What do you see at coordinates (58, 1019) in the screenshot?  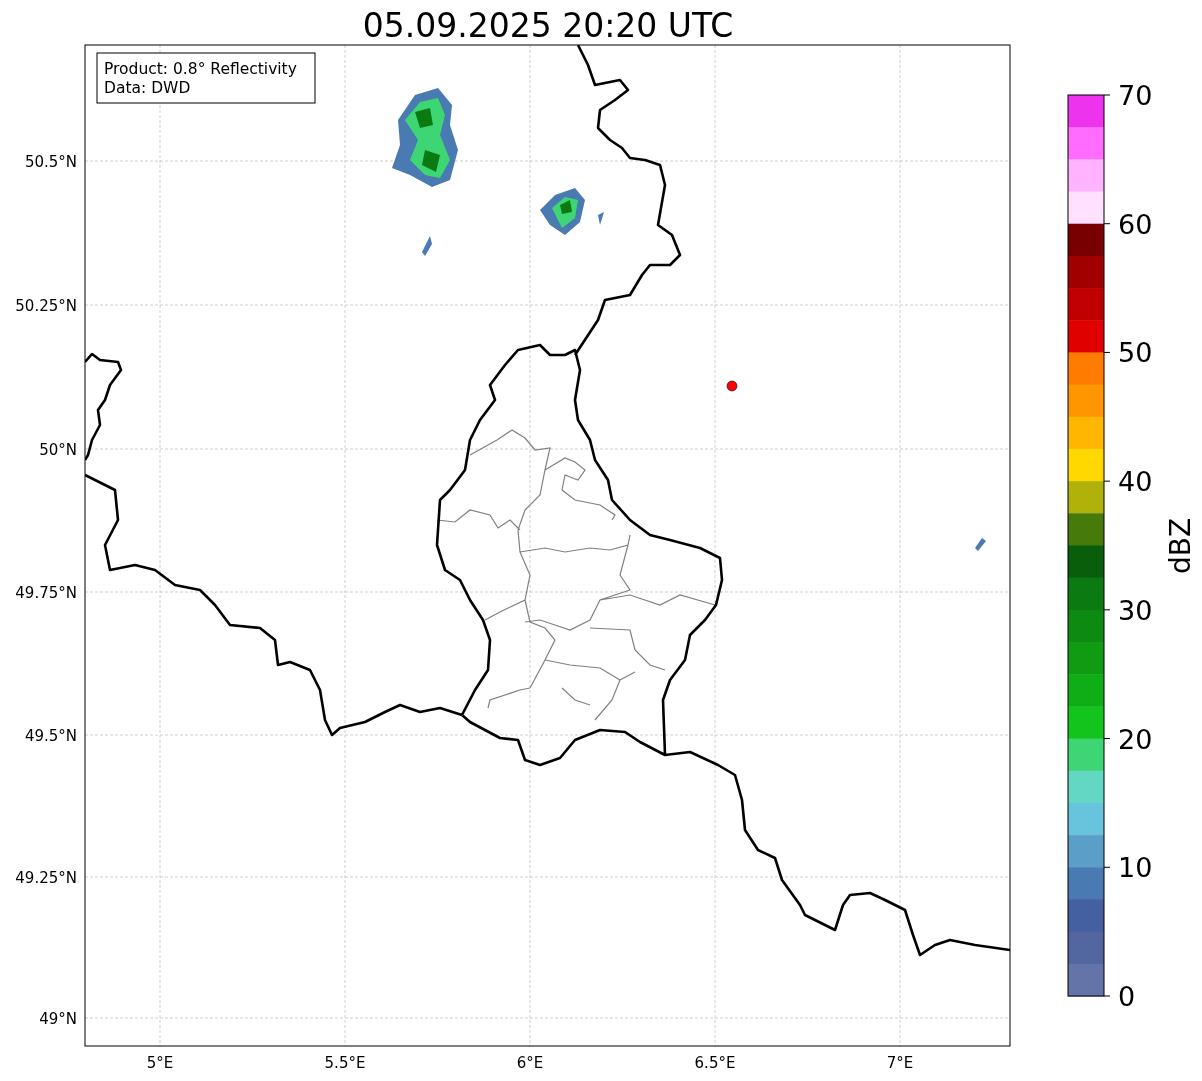 I see `latitude-label: 49°N` at bounding box center [58, 1019].